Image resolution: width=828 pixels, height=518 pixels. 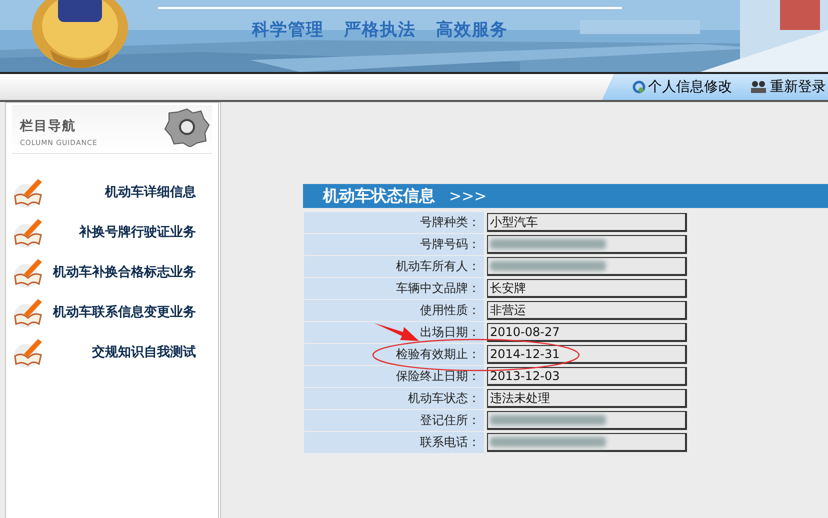 What do you see at coordinates (587, 398) in the screenshot?
I see `value-field: 违法未处理` at bounding box center [587, 398].